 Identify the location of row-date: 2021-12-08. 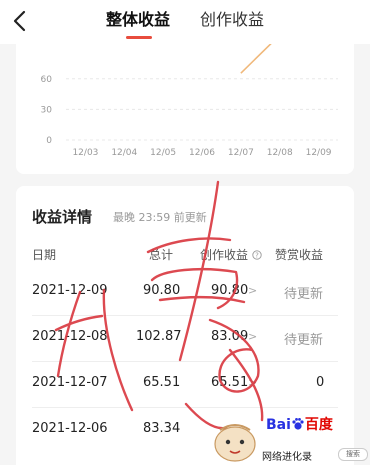
(70, 336).